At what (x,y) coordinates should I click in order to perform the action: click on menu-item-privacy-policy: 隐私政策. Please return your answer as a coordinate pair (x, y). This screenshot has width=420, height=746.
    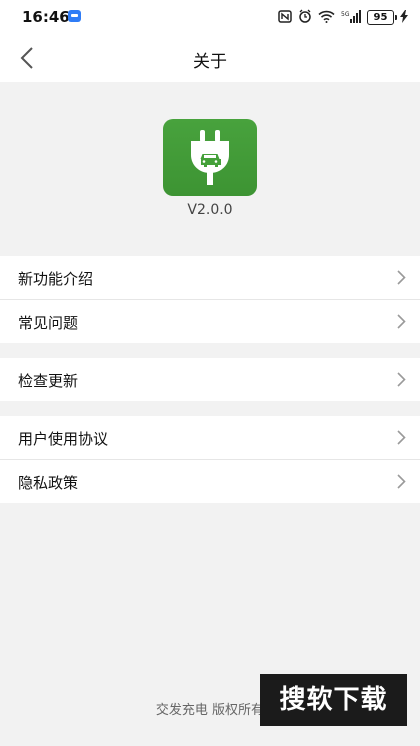
    Looking at the image, I should click on (210, 481).